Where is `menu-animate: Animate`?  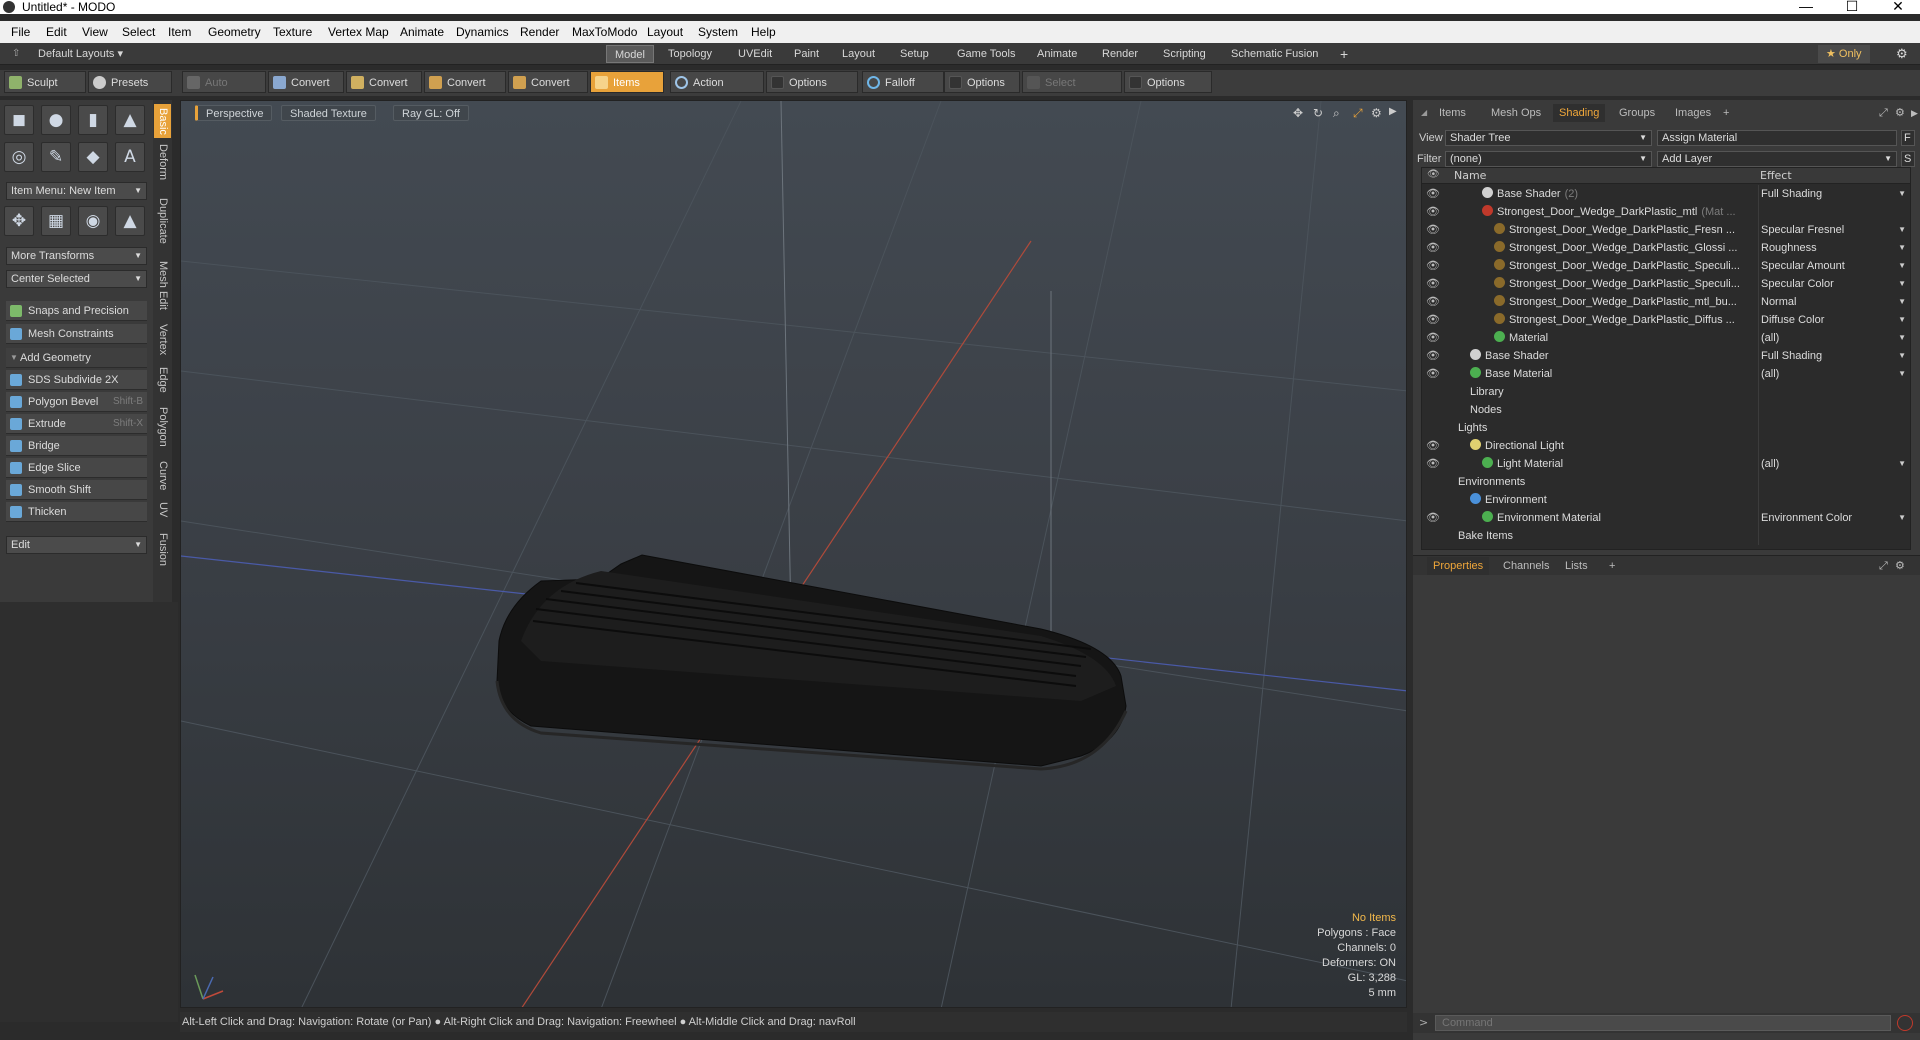
menu-animate: Animate is located at coordinates (422, 32).